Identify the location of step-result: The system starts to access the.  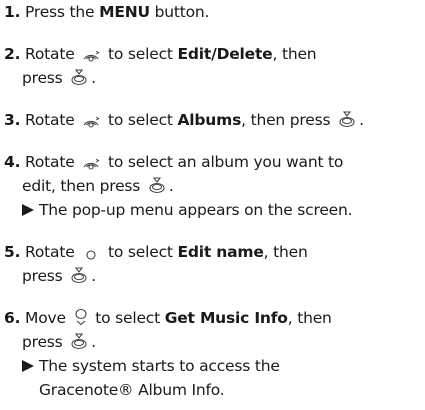
(168, 366).